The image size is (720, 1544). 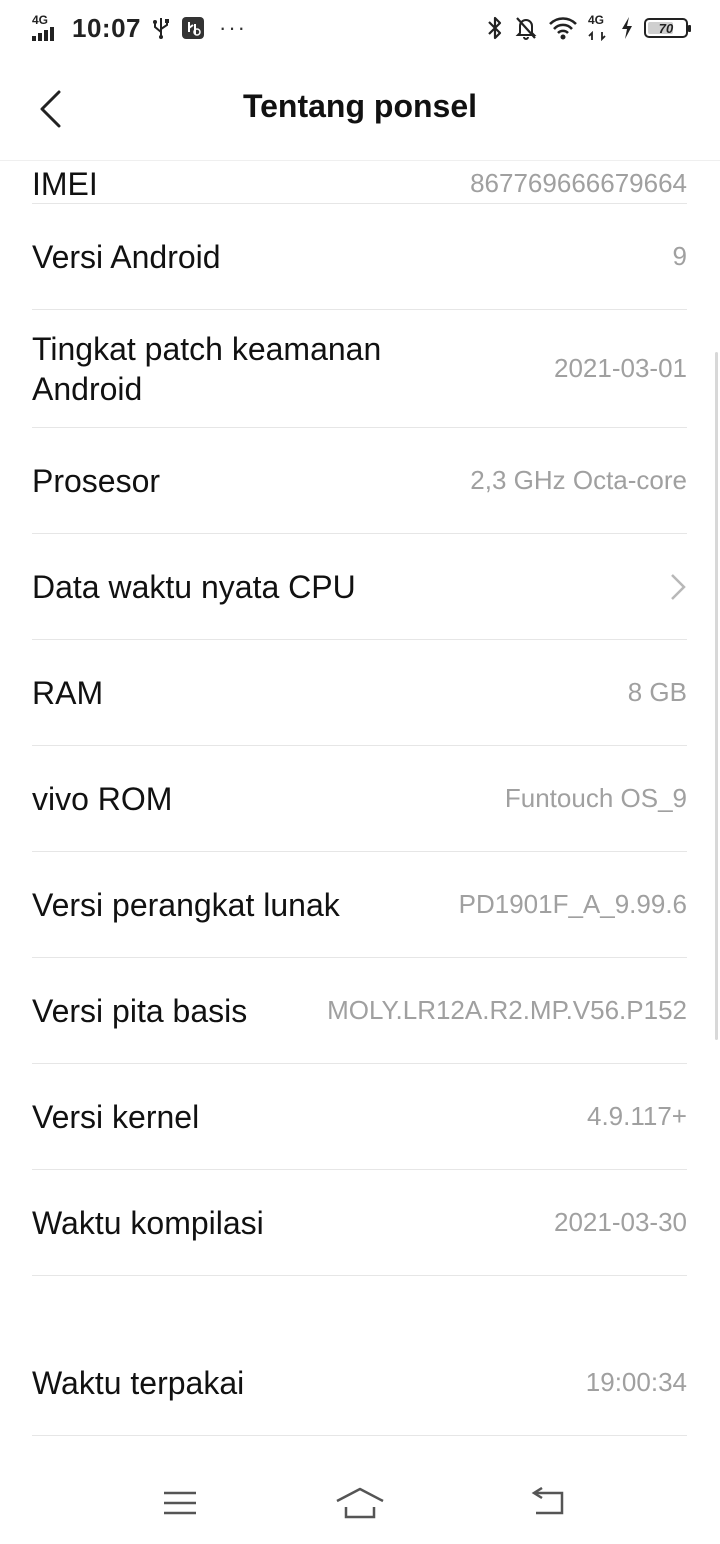 I want to click on list-item-uptime: Waktu terpakai 19:00:34, so click(x=359, y=1383).